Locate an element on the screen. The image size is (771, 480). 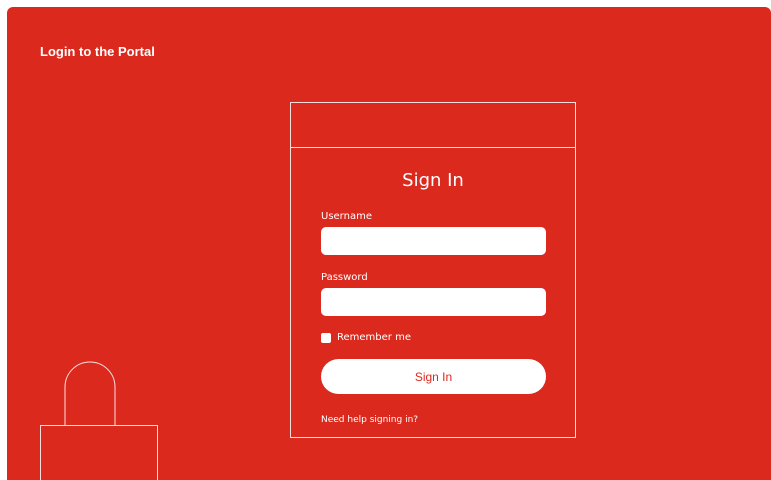
page-title: Login to the Portal is located at coordinates (97, 51).